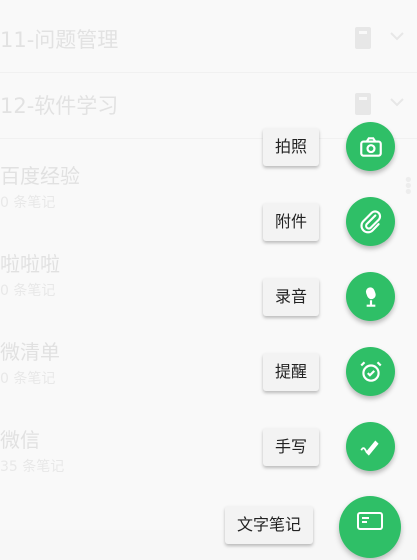  Describe the element at coordinates (370, 446) in the screenshot. I see `pen-icon` at that location.